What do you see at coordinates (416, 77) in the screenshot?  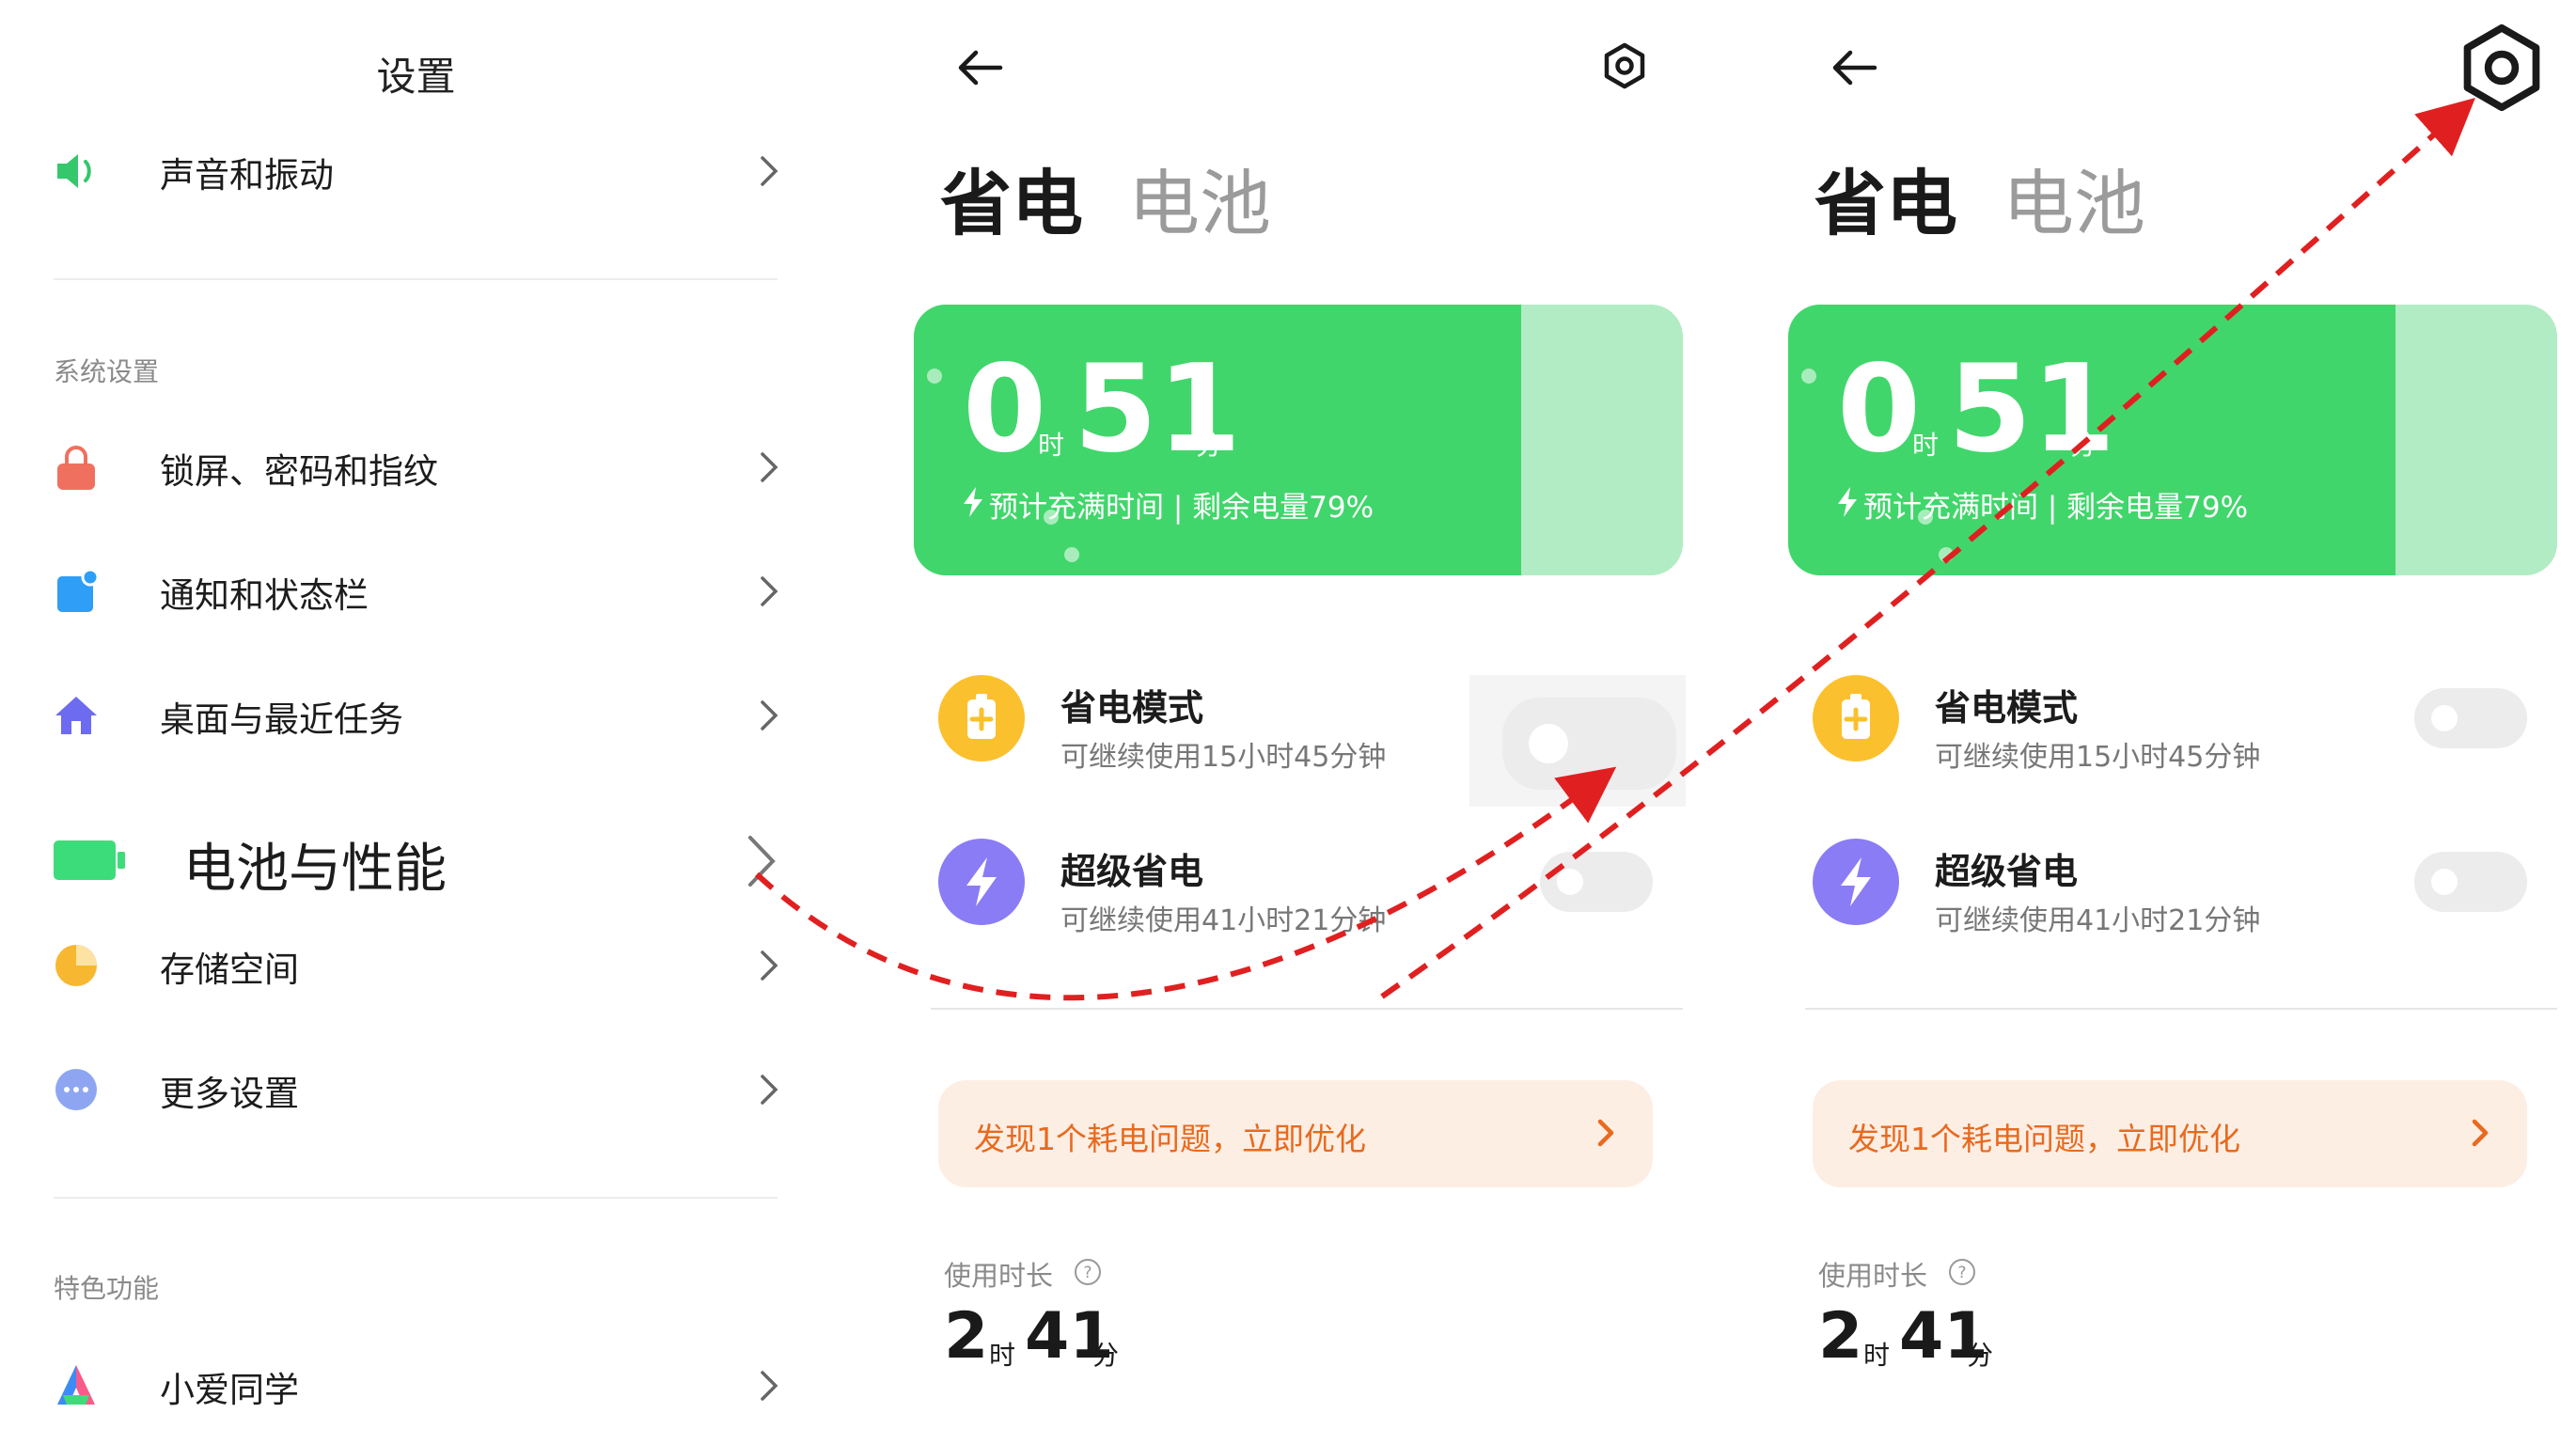 I see `settings-title: 设置` at bounding box center [416, 77].